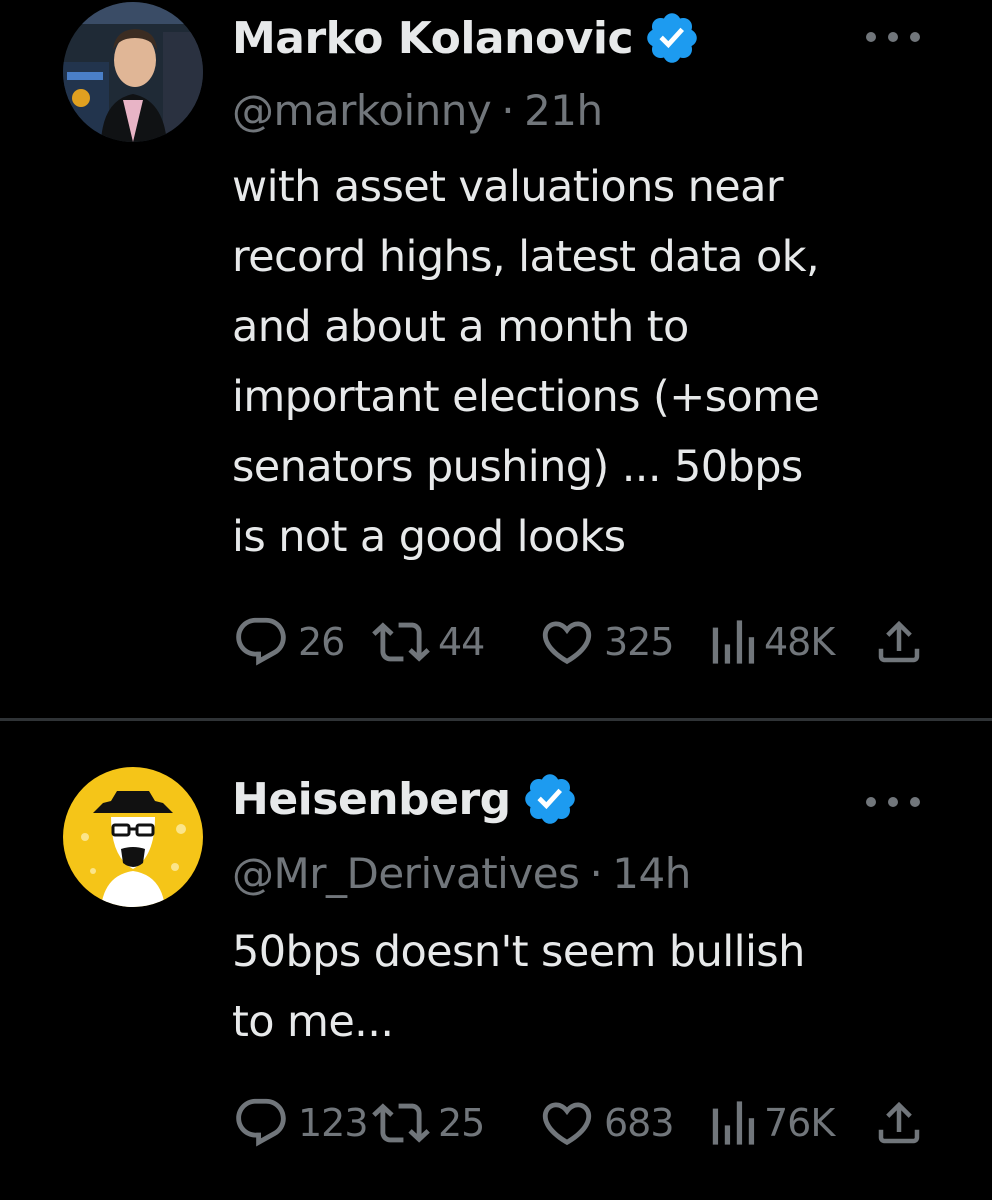 This screenshot has height=1200, width=992. I want to click on retweet-count: 25, so click(461, 1123).